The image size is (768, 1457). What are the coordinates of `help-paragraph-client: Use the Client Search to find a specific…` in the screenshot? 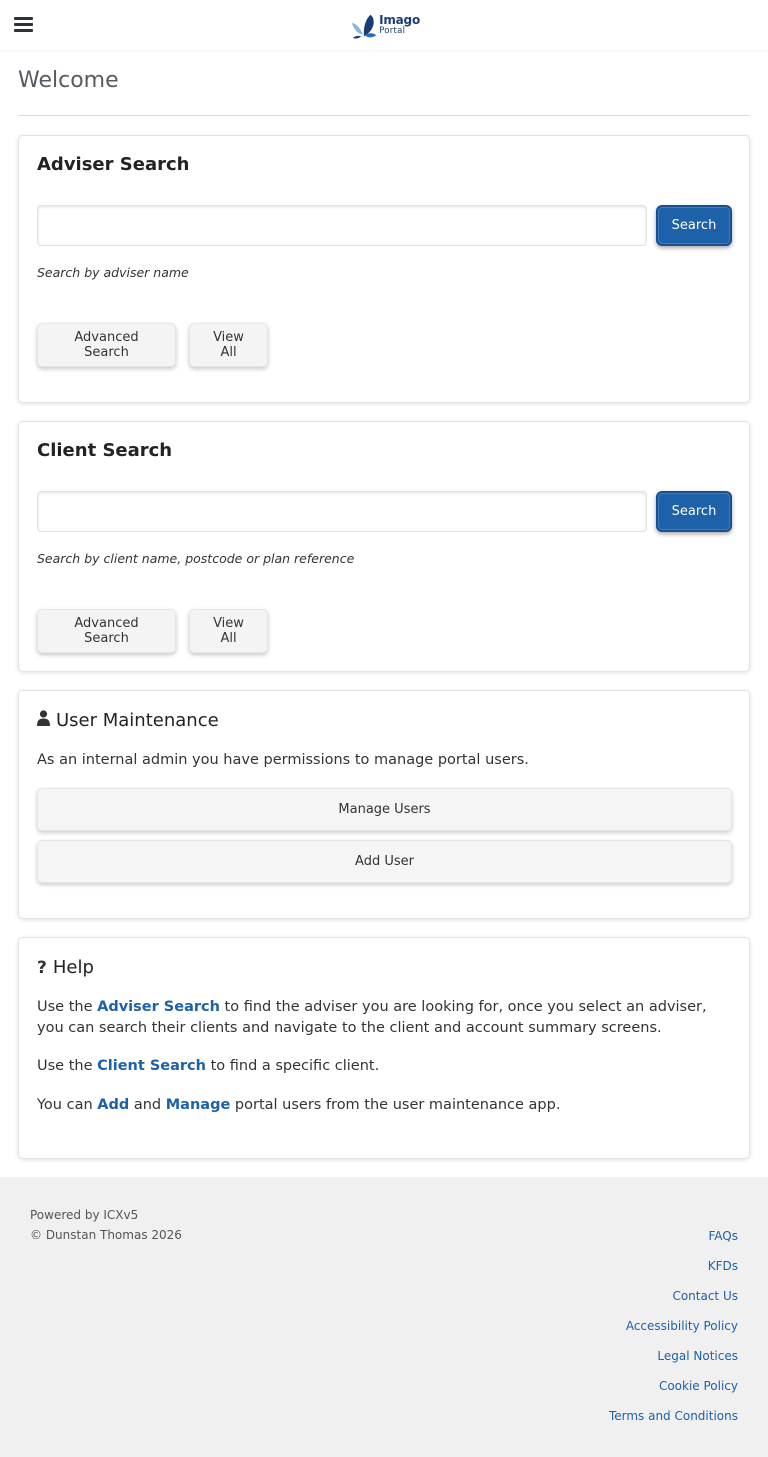 It's located at (382, 1066).